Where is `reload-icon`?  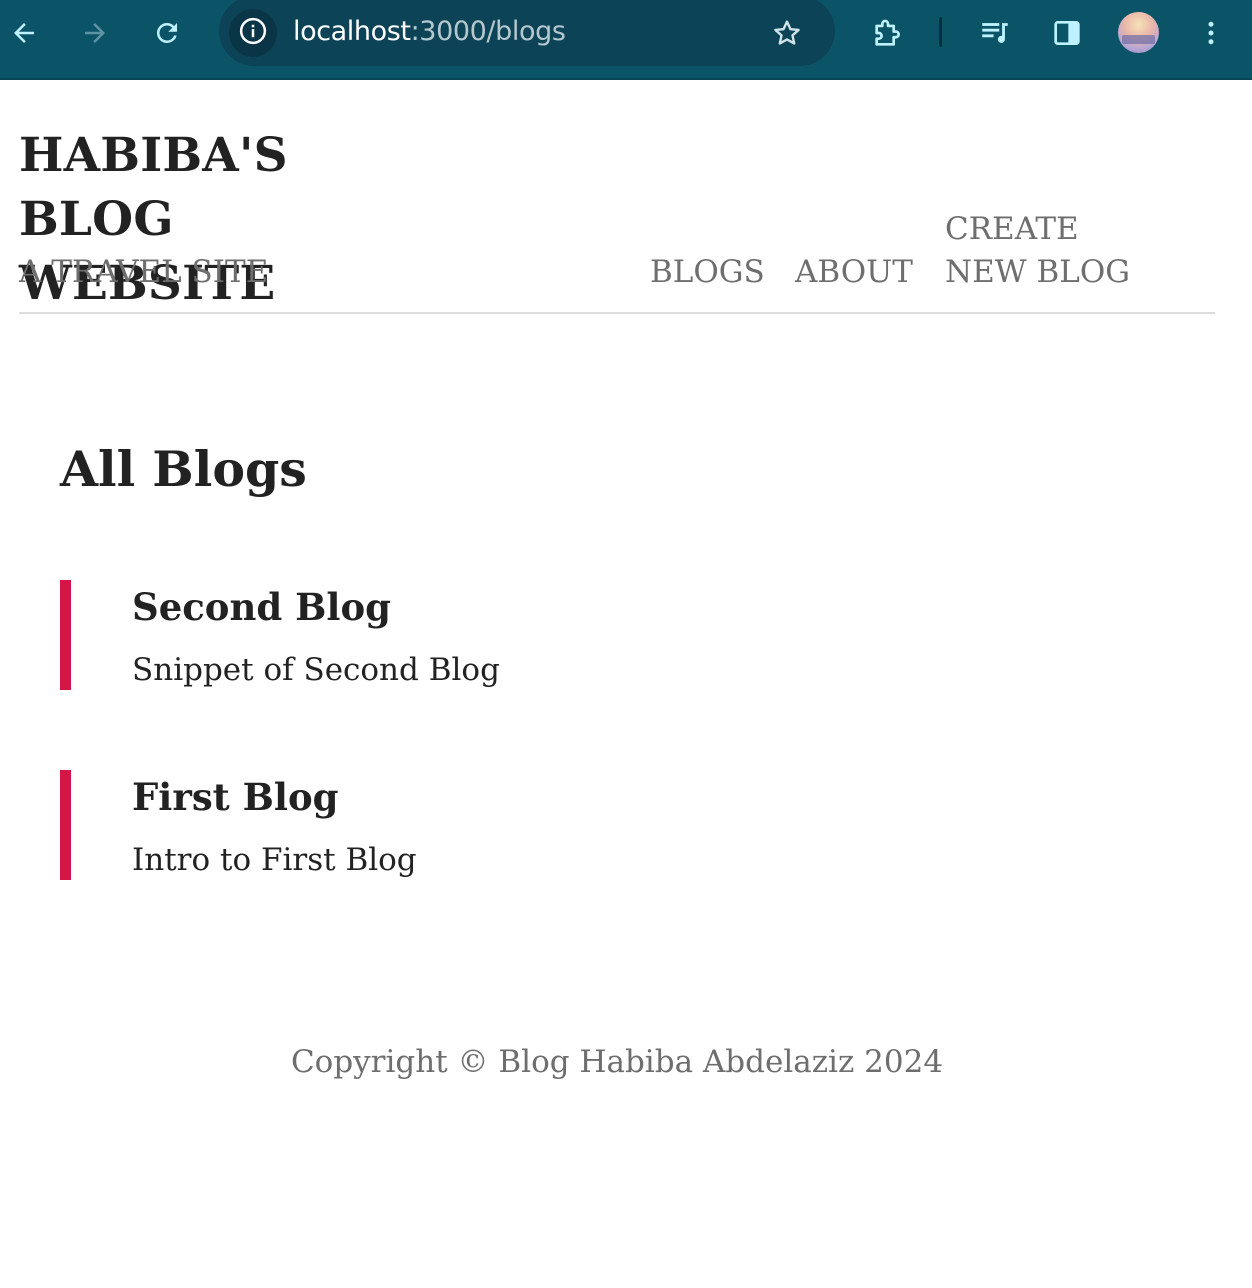
reload-icon is located at coordinates (167, 33).